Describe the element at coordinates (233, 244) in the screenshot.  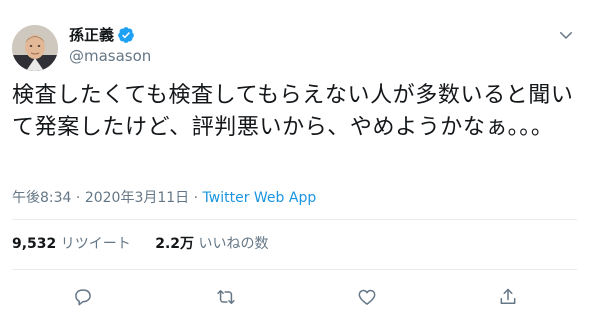
I see `likes-label: いいねの数` at that location.